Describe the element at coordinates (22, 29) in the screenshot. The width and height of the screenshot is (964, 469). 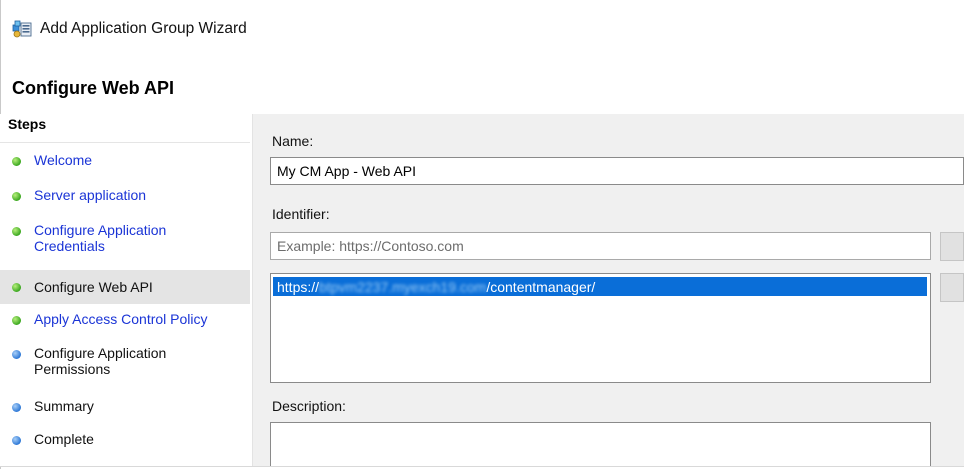
I see `application-group-icon` at that location.